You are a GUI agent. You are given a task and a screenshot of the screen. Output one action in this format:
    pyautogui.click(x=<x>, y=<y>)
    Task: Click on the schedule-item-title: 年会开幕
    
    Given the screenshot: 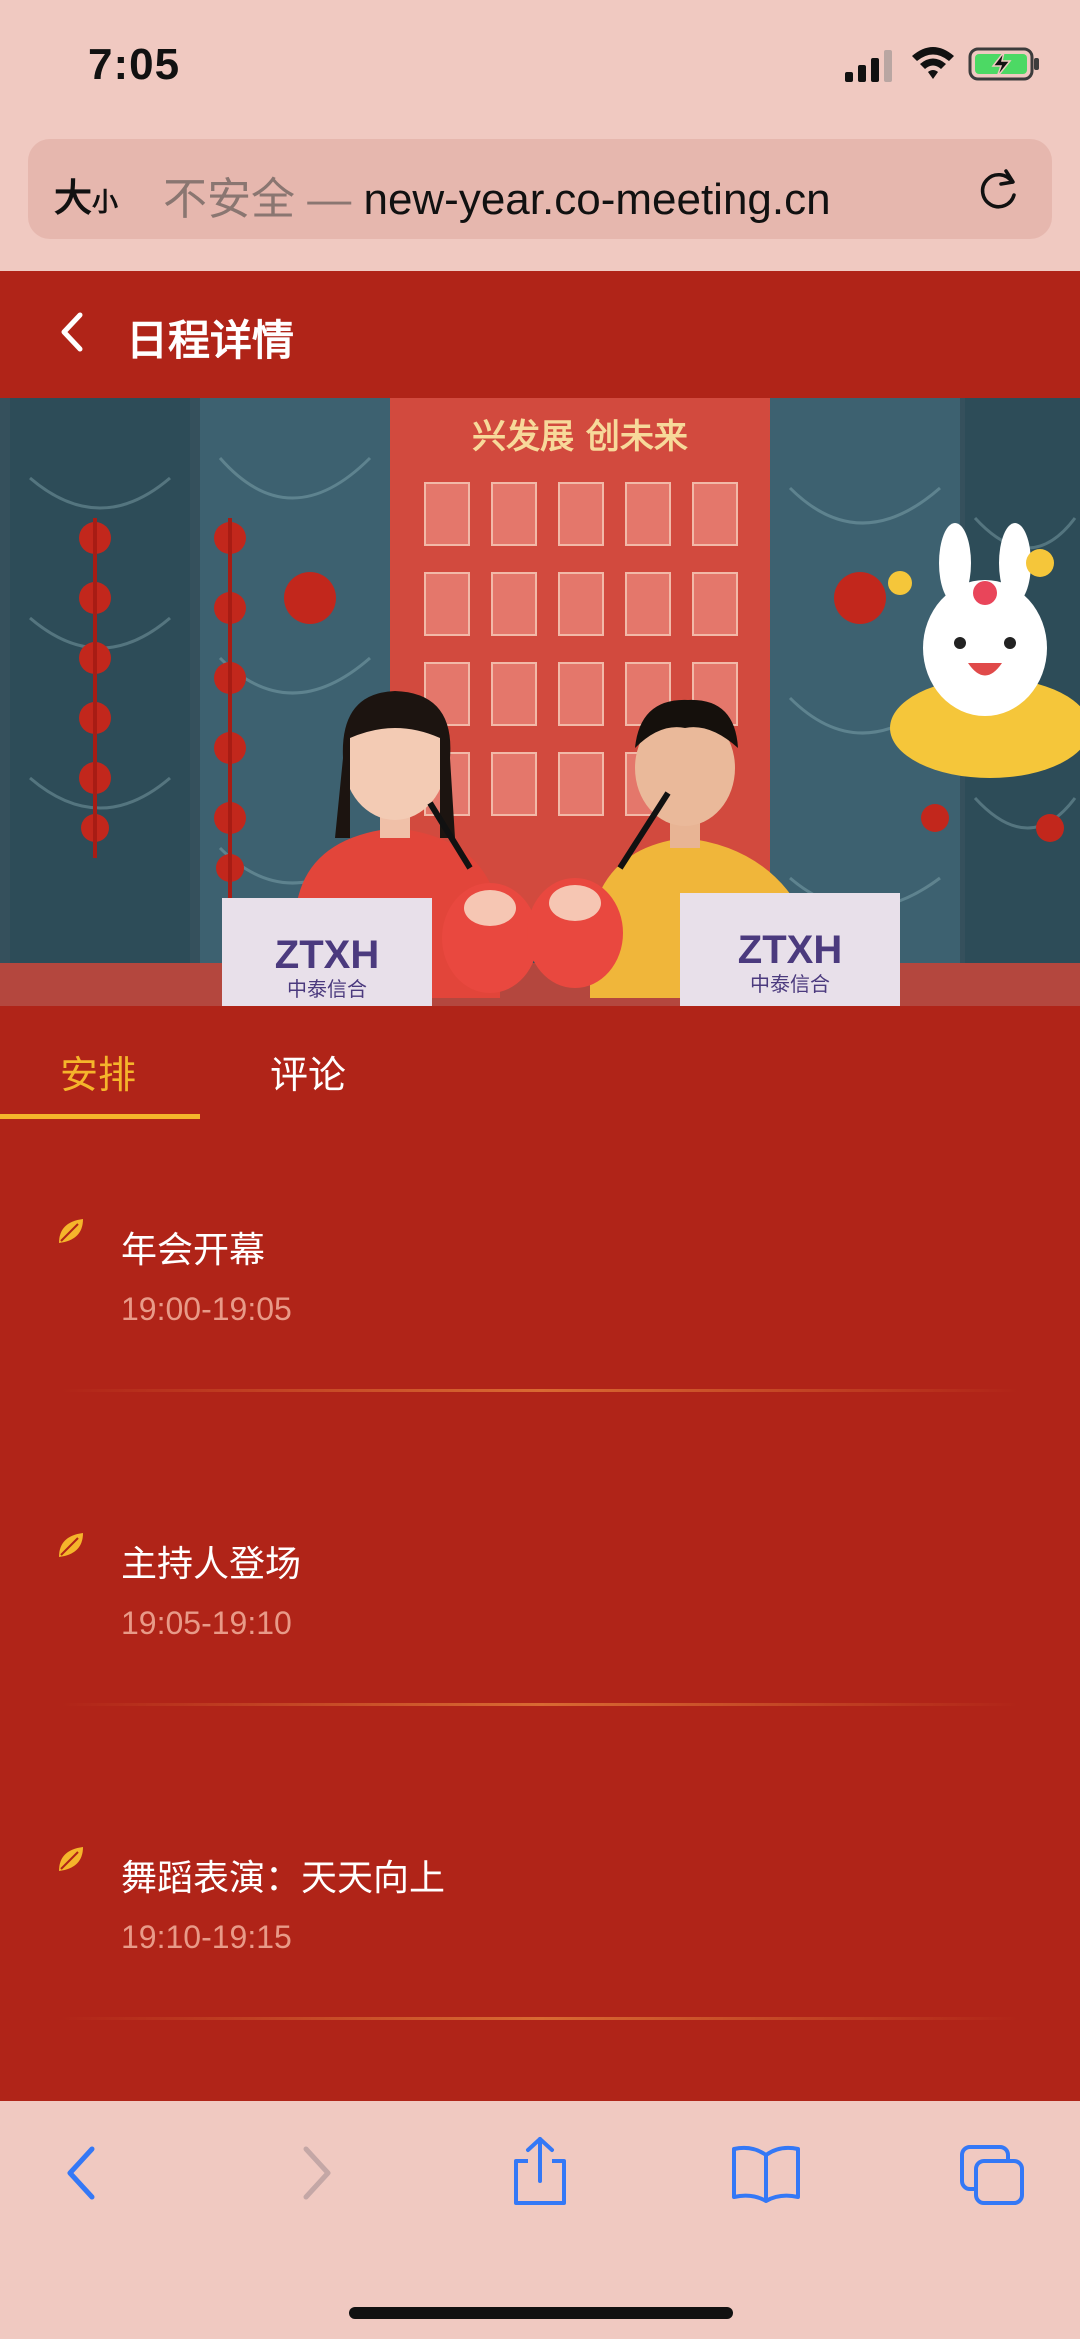 What is the action you would take?
    pyautogui.click(x=193, y=1249)
    